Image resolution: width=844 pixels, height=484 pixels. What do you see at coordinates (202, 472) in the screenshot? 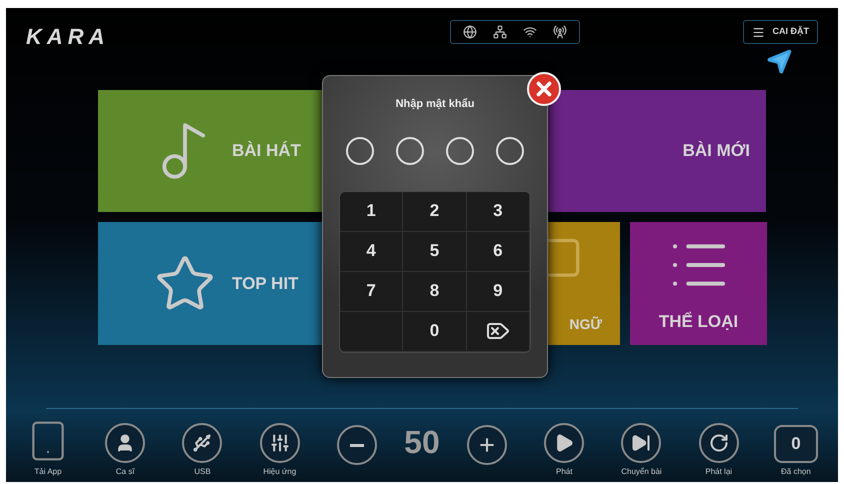
I see `bar-label: USB` at bounding box center [202, 472].